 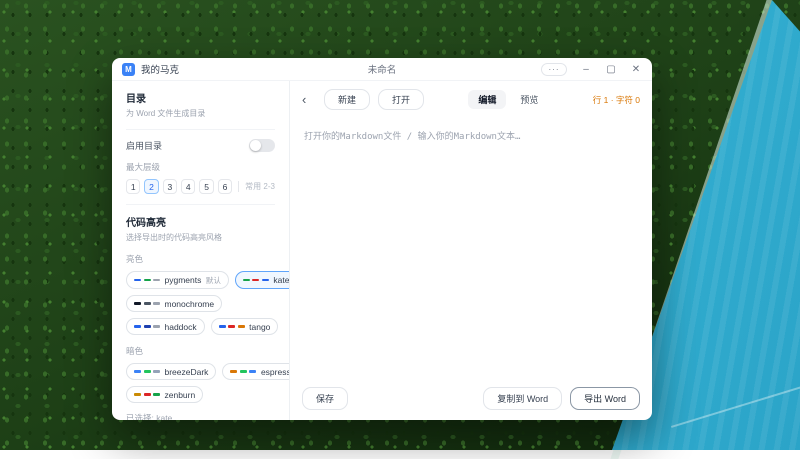 I want to click on save-button: 保存, so click(x=325, y=398).